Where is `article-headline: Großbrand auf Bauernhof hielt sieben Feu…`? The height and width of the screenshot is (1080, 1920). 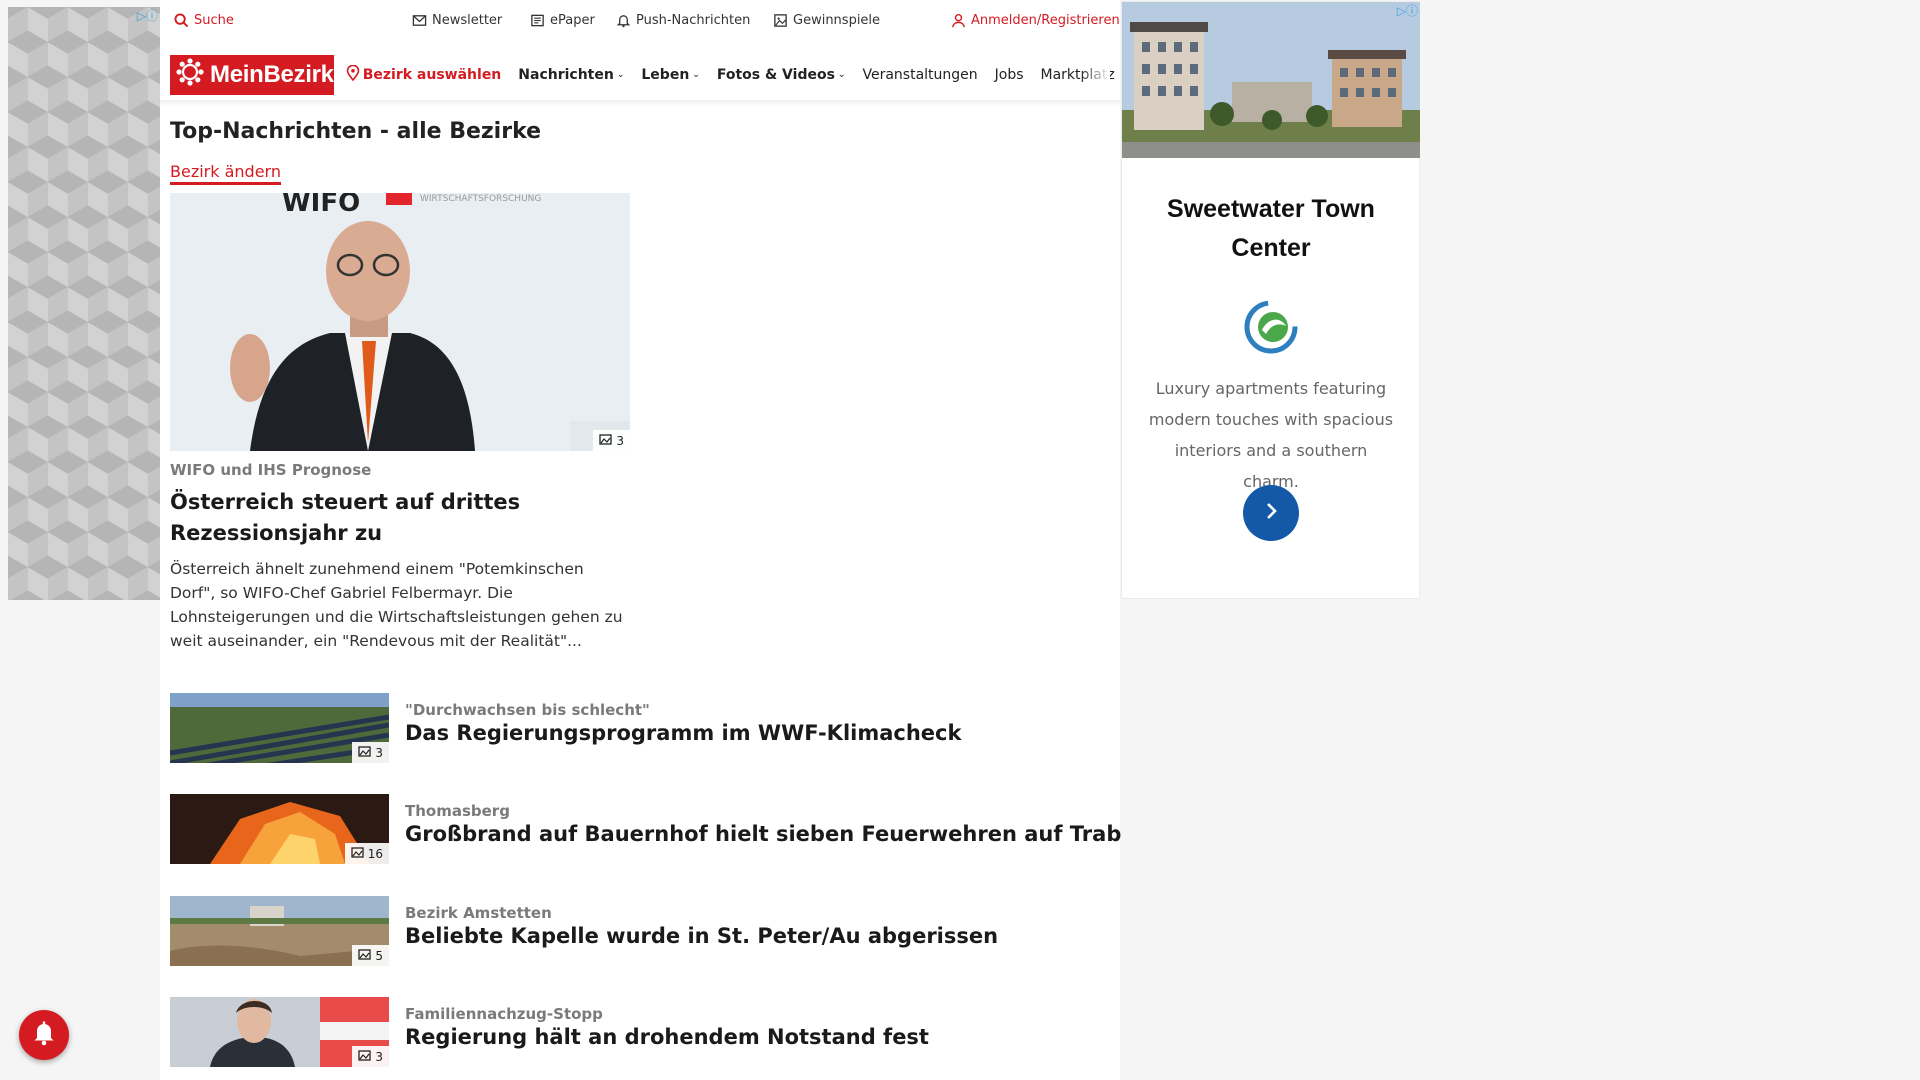 article-headline: Großbrand auf Bauernhof hielt sieben Feu… is located at coordinates (763, 834).